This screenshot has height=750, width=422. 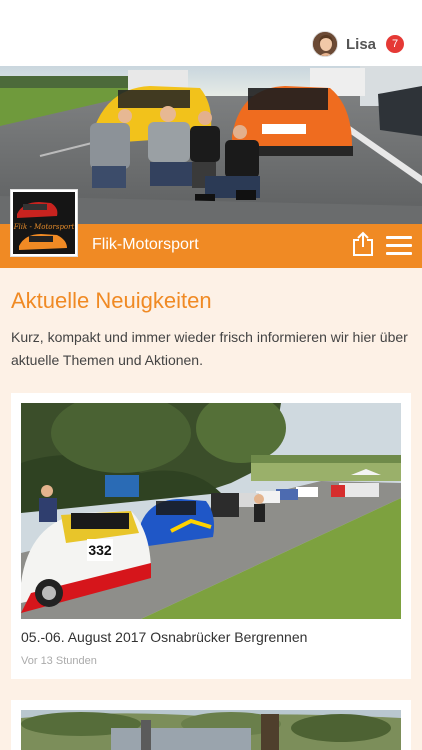 I want to click on brand-logo: Flik - Motorsport, so click(x=44, y=223).